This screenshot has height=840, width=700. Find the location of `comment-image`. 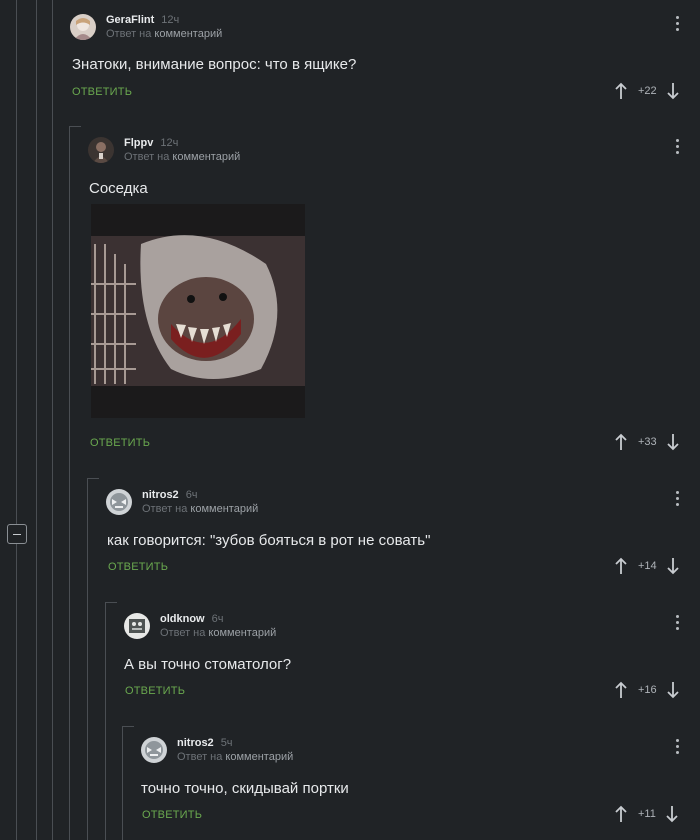

comment-image is located at coordinates (198, 311).